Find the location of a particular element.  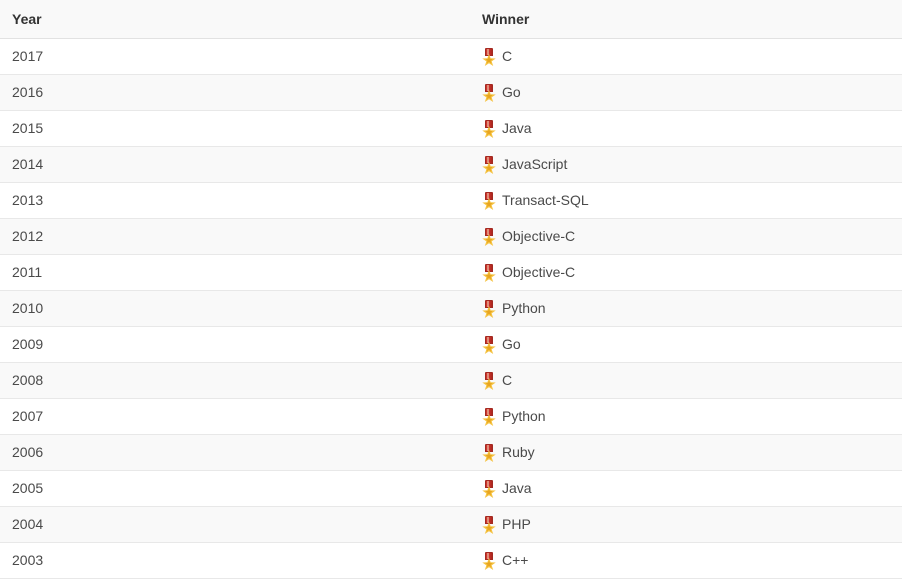

winner-content: Ruby is located at coordinates (692, 452).